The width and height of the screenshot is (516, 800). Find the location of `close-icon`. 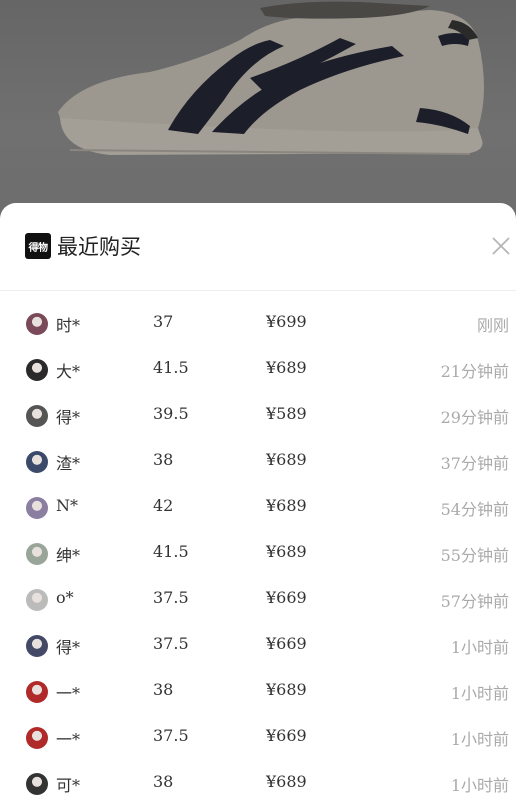

close-icon is located at coordinates (501, 246).